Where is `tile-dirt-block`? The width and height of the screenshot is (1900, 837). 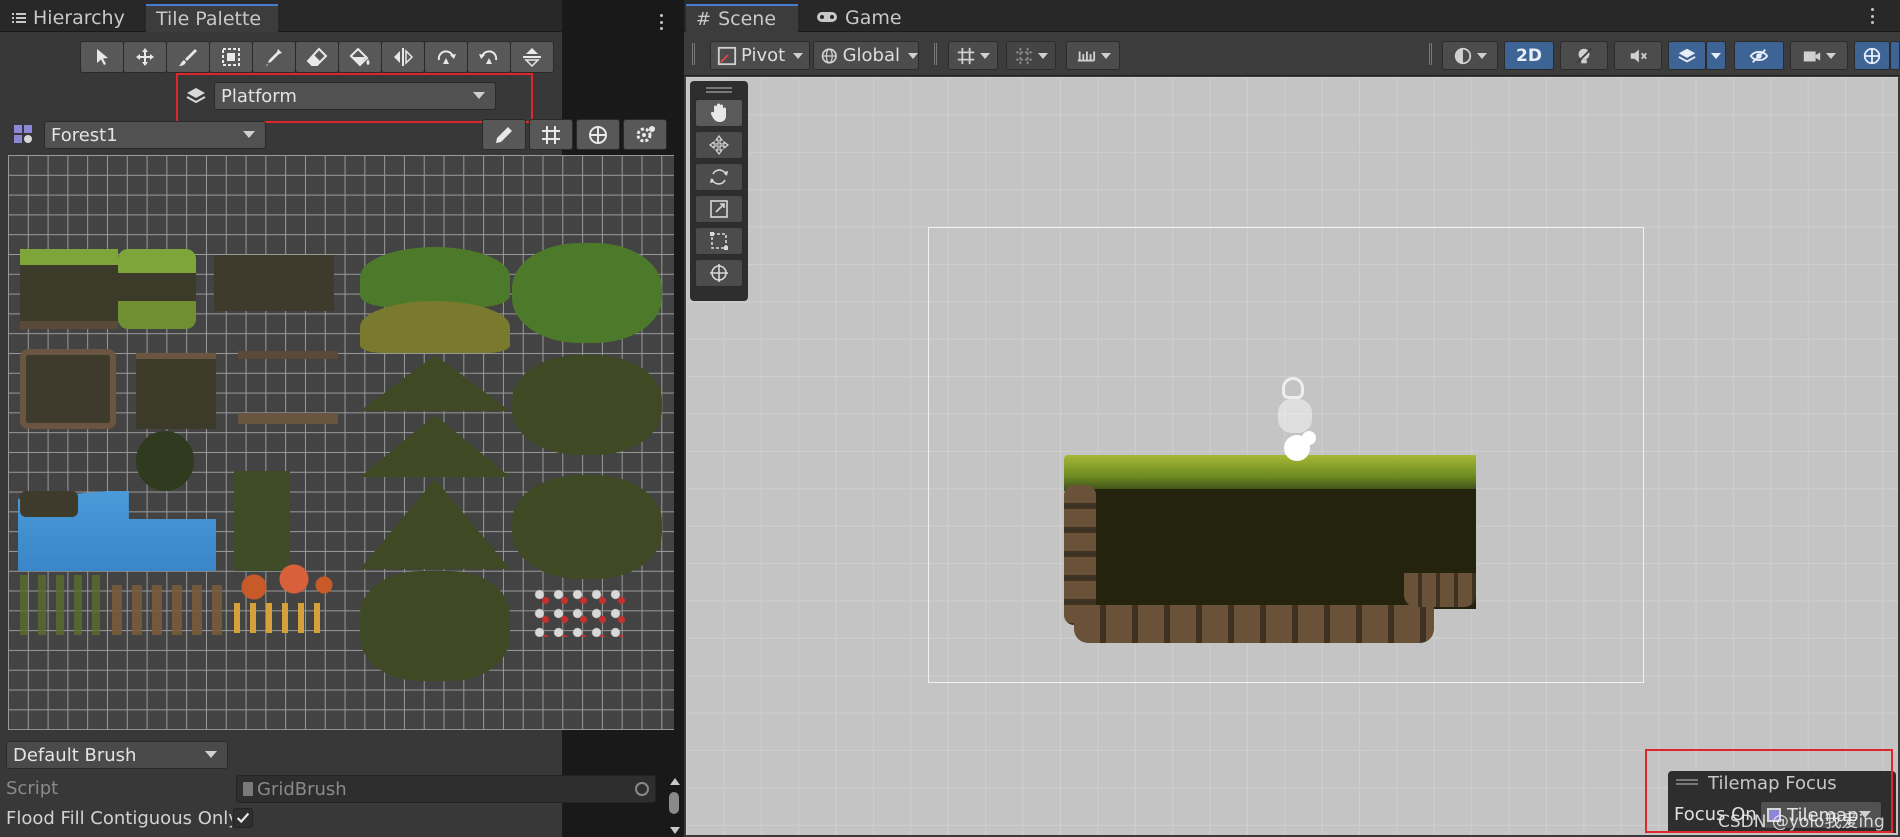
tile-dirt-block is located at coordinates (274, 283).